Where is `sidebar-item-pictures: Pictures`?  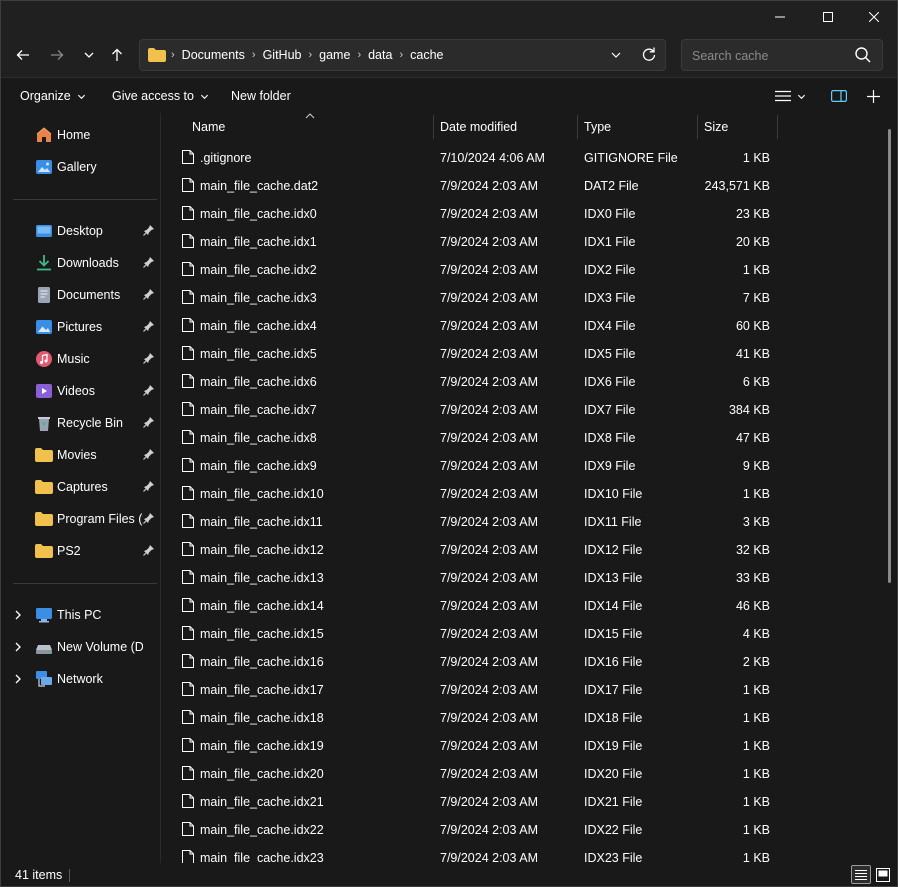 sidebar-item-pictures: Pictures is located at coordinates (81, 327).